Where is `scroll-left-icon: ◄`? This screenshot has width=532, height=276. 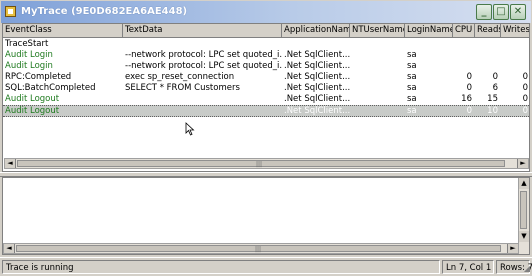 scroll-left-icon: ◄ is located at coordinates (10, 163).